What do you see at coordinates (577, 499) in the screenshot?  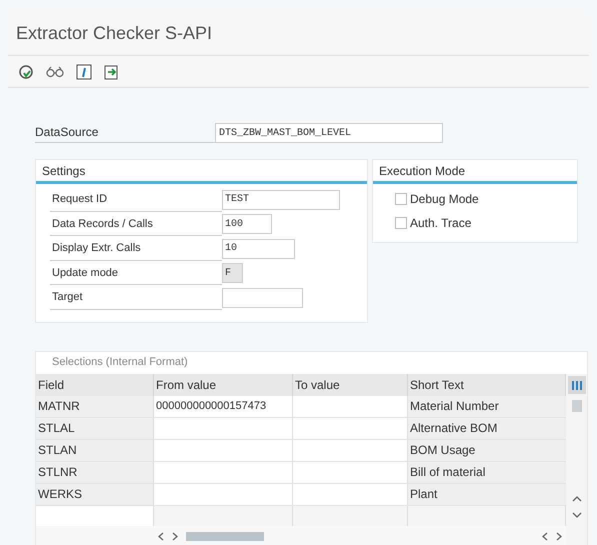 I see `chevron-up-icon` at bounding box center [577, 499].